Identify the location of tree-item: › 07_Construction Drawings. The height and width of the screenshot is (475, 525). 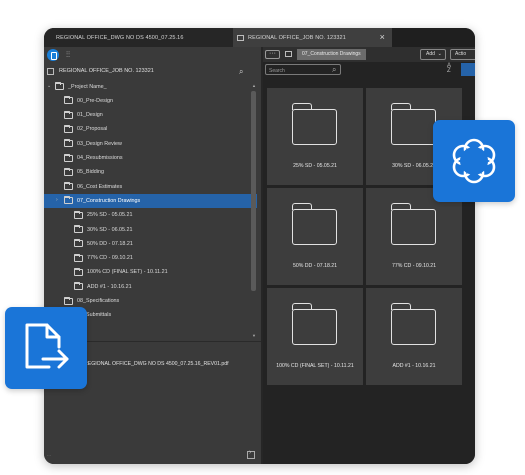
(150, 201).